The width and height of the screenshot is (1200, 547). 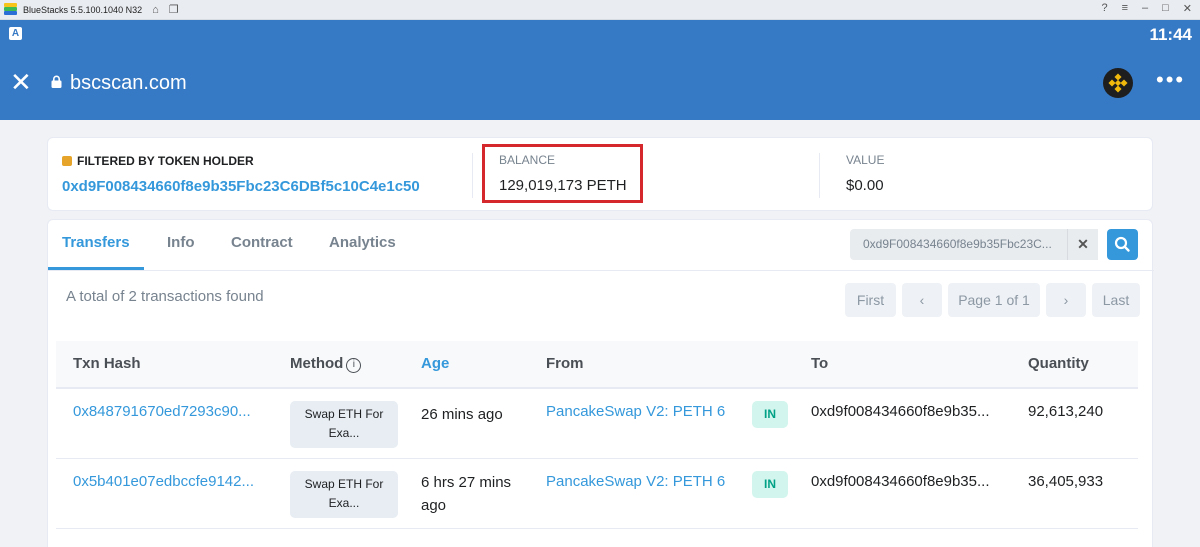 I want to click on search-icon, so click(x=1122, y=244).